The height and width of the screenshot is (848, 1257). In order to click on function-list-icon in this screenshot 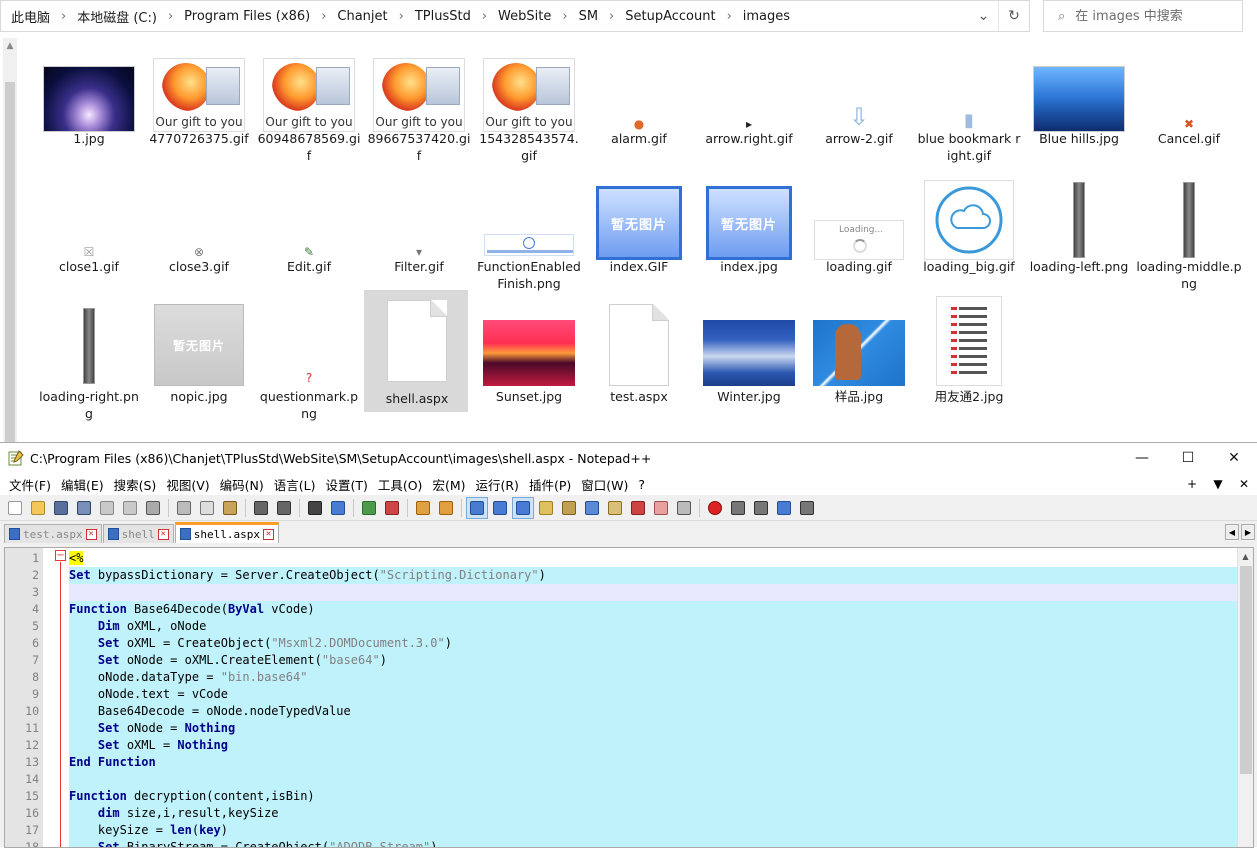, I will do `click(592, 508)`.